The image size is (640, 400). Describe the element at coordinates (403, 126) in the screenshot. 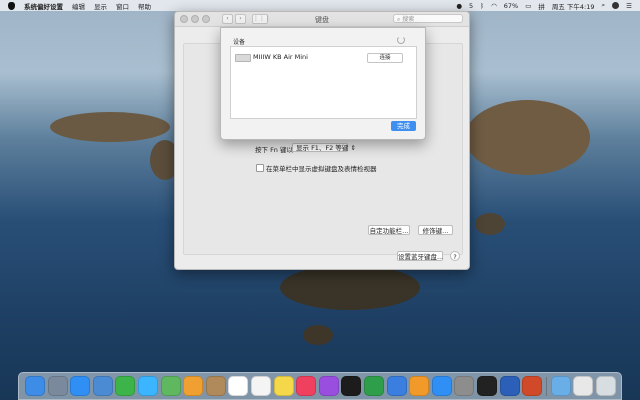

I see `done-button: 完成` at that location.